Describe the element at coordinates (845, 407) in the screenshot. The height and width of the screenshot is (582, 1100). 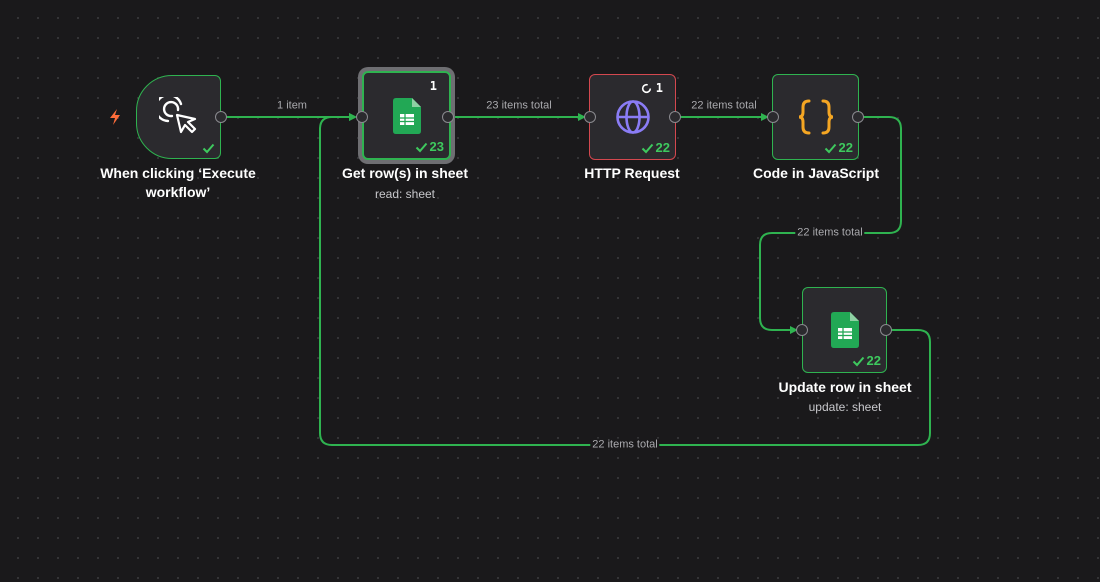
I see `node-subtitle-update-row: update: sheet` at that location.